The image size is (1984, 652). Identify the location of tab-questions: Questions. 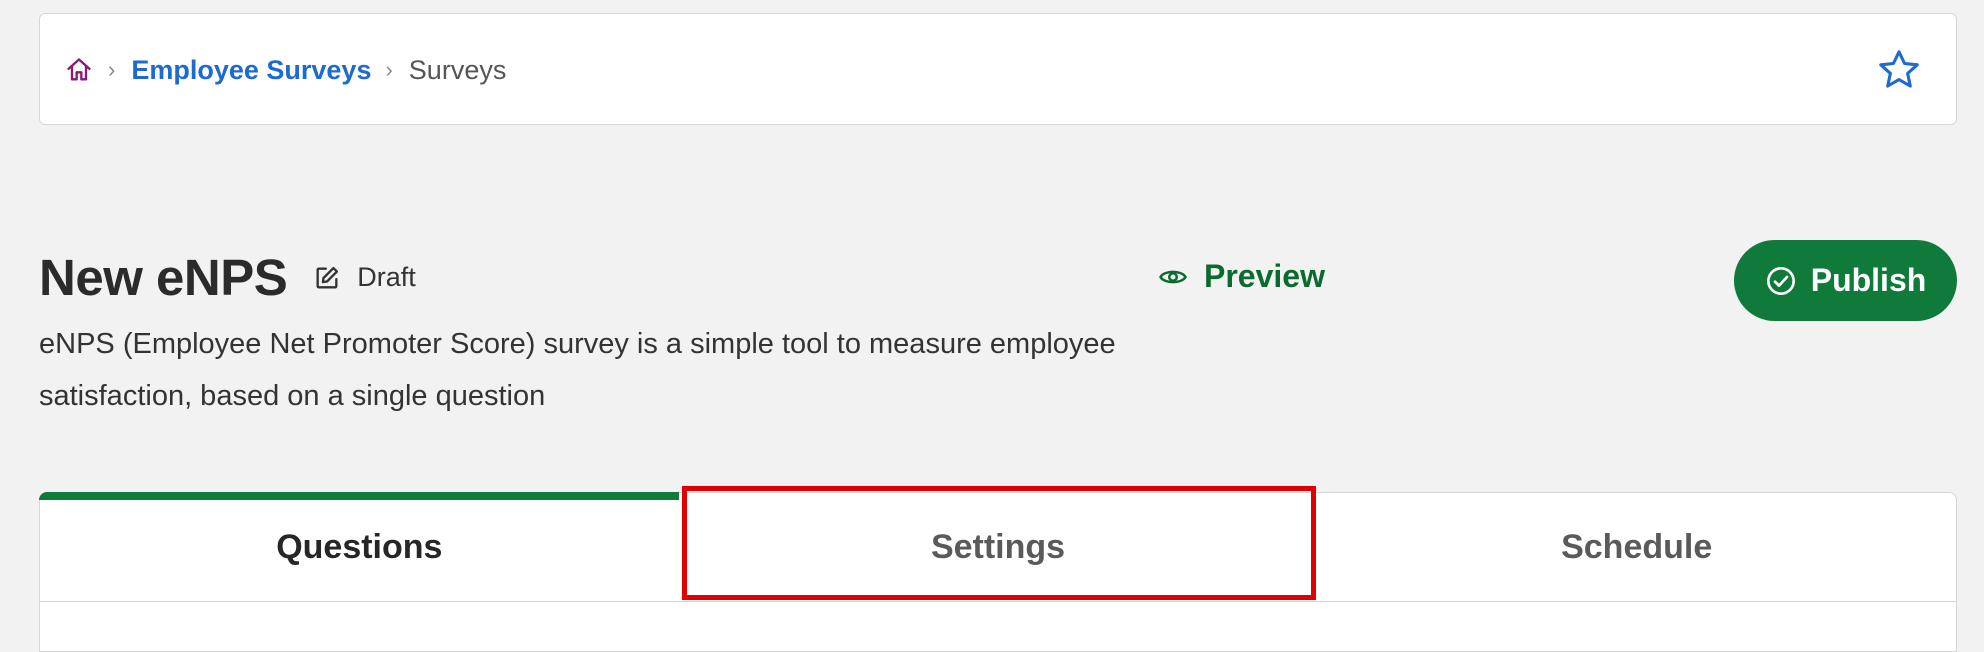
(359, 546).